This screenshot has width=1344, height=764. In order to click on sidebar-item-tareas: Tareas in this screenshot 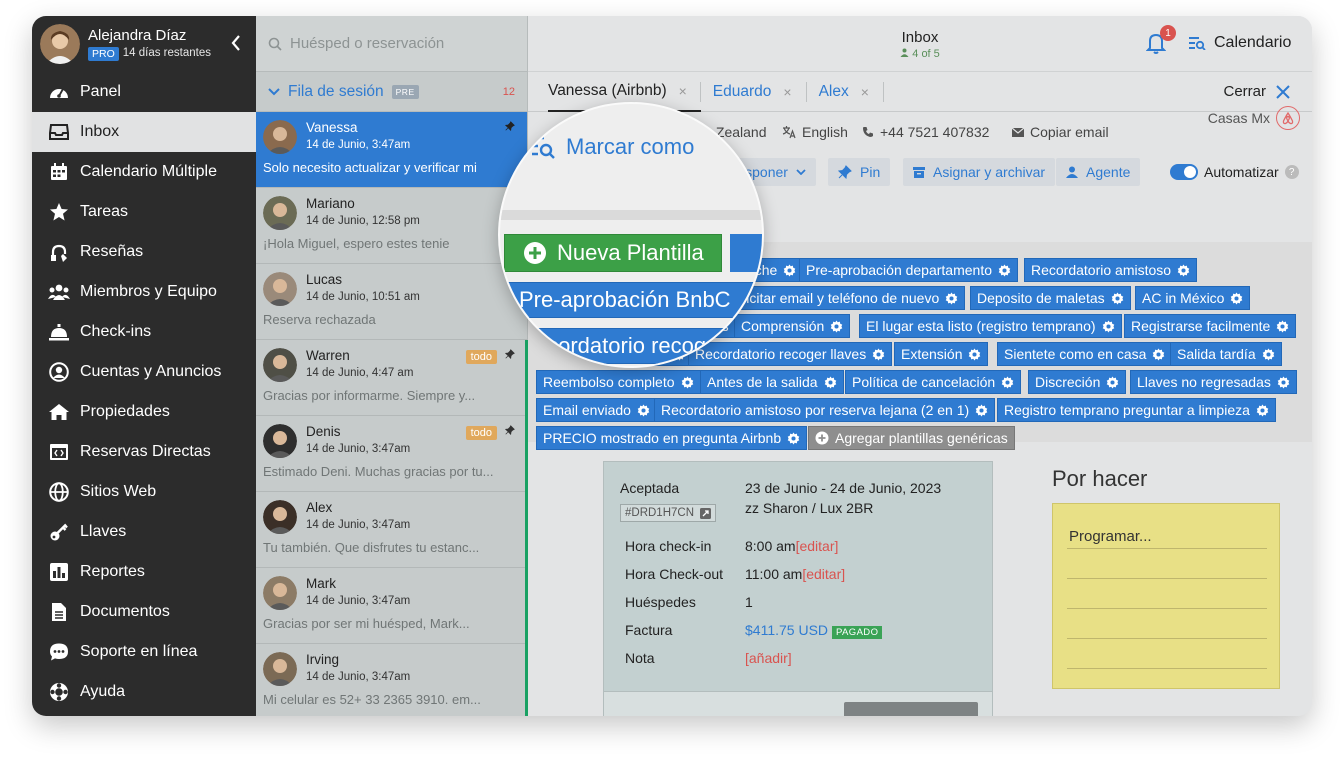, I will do `click(144, 212)`.